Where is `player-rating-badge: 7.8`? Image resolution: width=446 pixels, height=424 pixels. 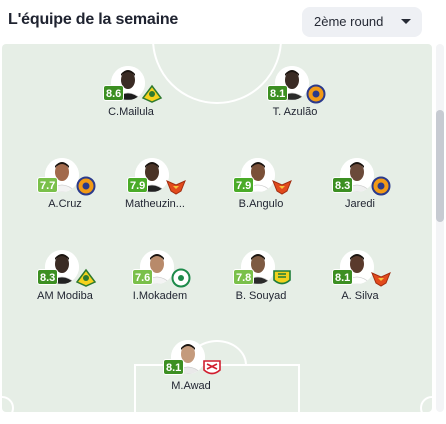 player-rating-badge: 7.8 is located at coordinates (244, 277).